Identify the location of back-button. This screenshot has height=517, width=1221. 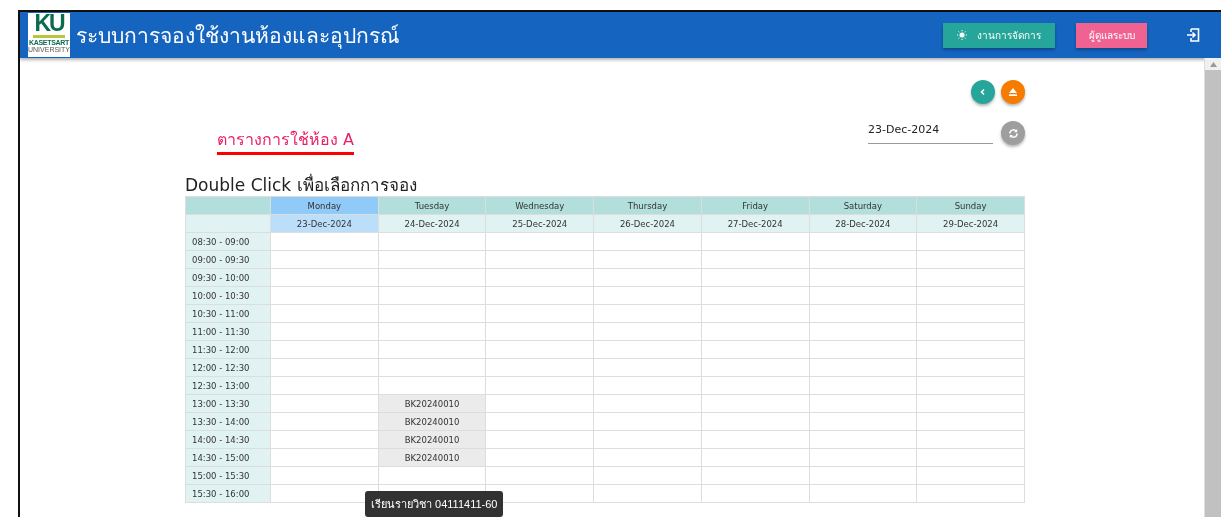
(983, 92).